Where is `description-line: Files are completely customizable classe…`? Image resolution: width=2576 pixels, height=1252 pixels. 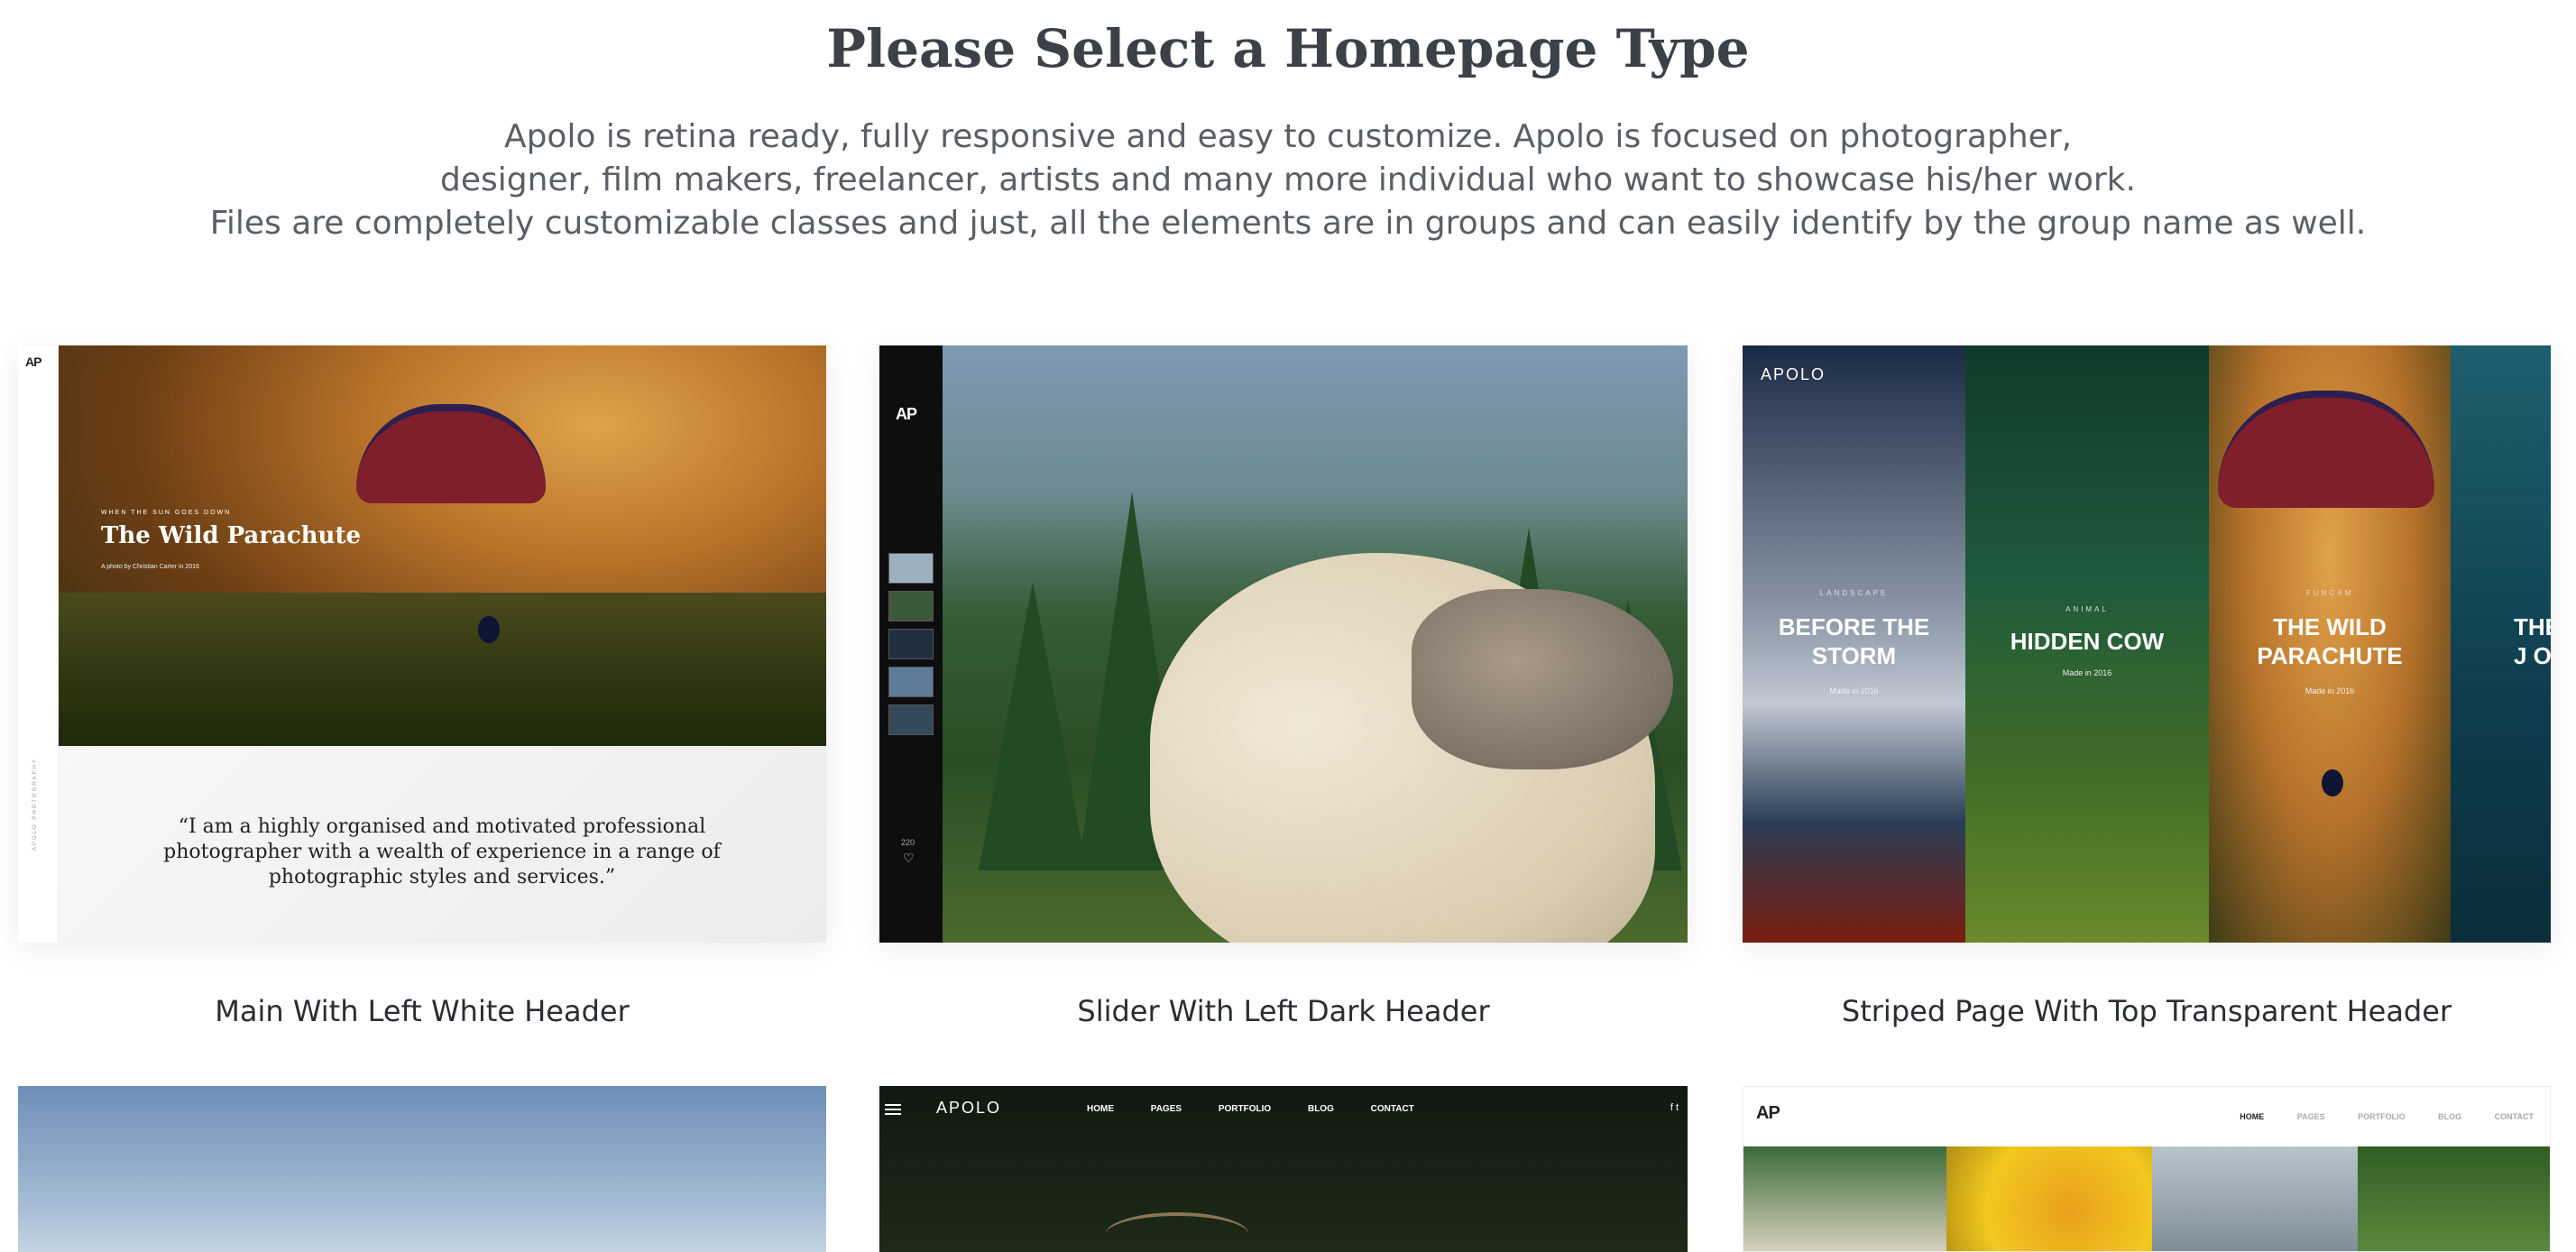
description-line: Files are completely customizable classe… is located at coordinates (1288, 223).